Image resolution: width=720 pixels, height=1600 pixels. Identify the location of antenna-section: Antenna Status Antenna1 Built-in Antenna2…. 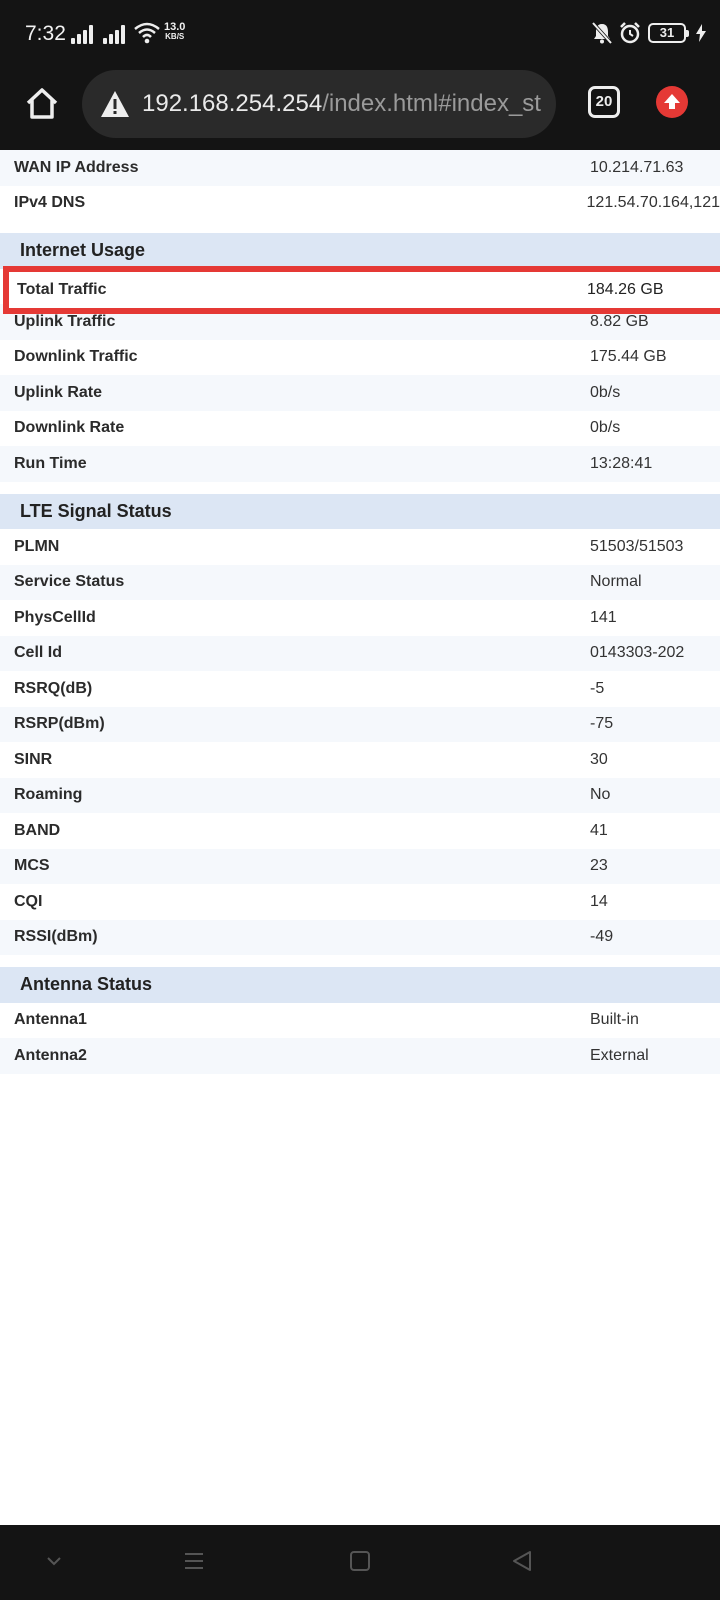
(360, 1020).